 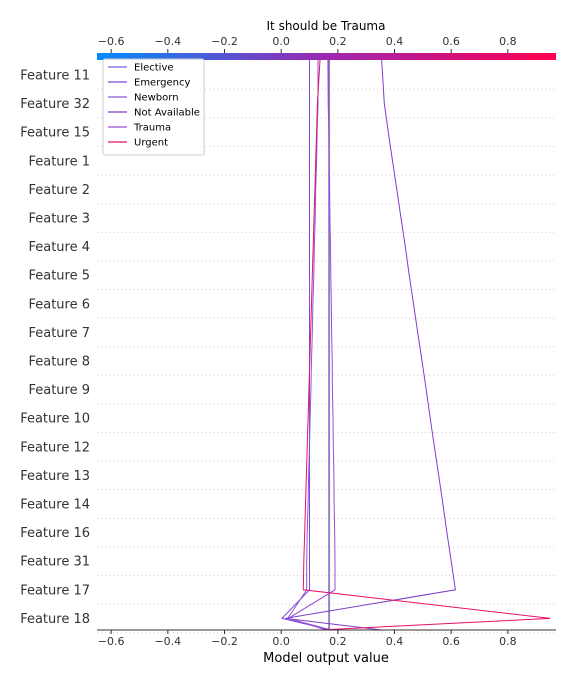 I want to click on feature-label: Feature 8, so click(x=59, y=362).